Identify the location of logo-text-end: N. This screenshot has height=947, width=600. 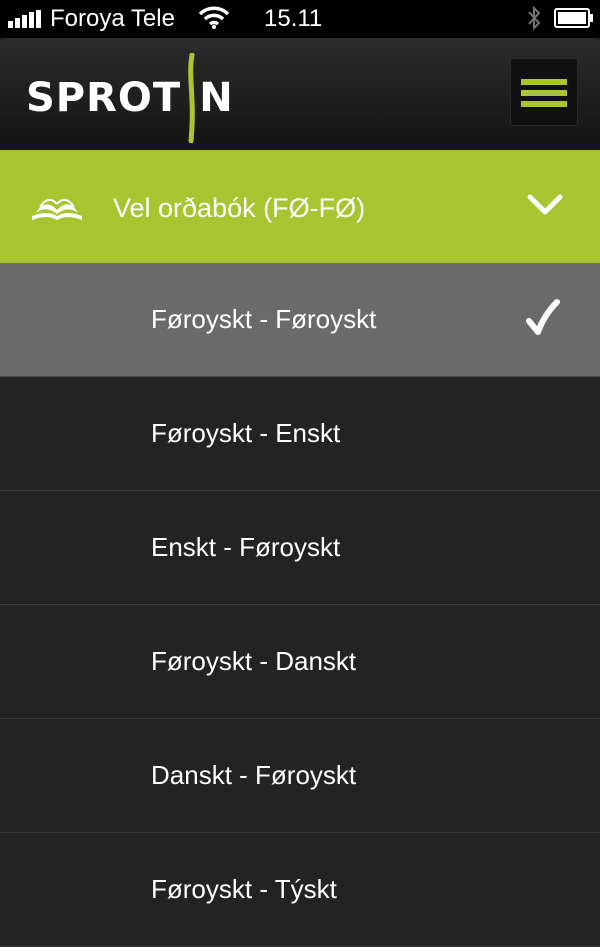
(216, 98).